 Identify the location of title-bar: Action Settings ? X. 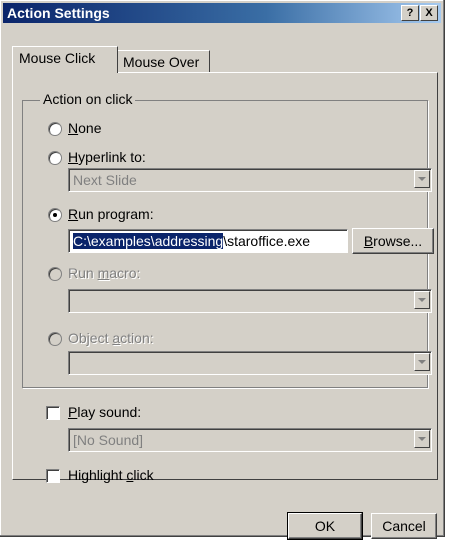
(222, 13).